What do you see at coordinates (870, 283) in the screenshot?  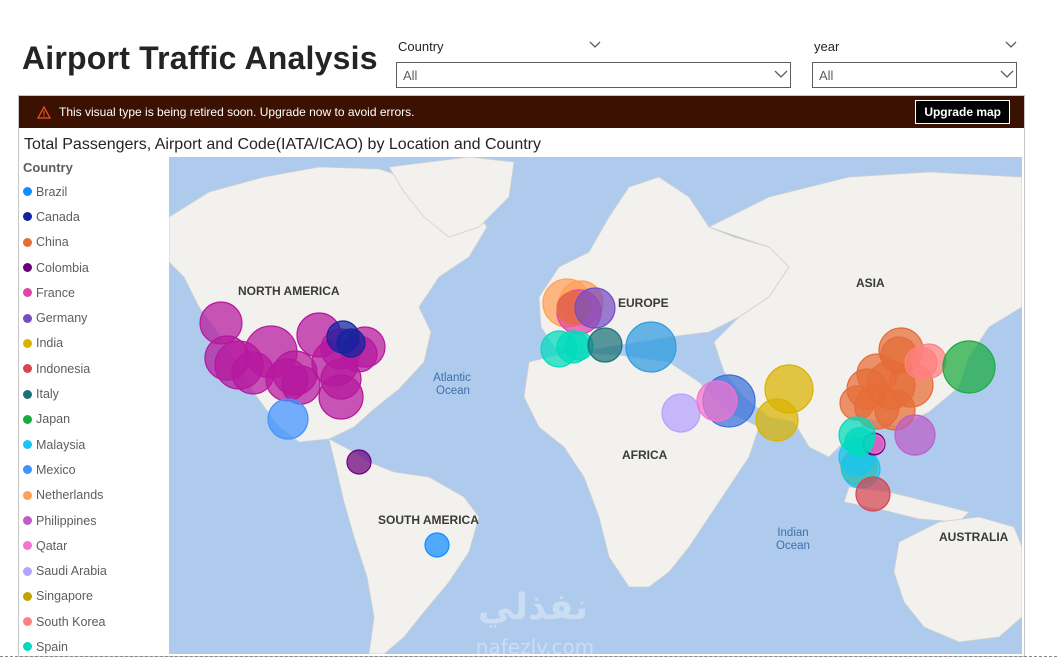 I see `label-asia: ASIA` at bounding box center [870, 283].